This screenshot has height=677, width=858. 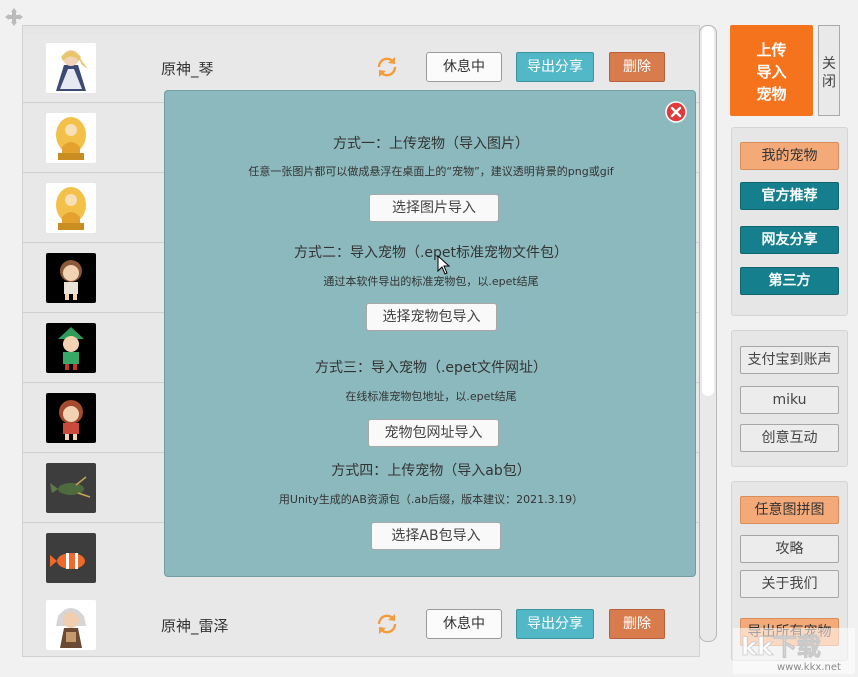 What do you see at coordinates (809, 667) in the screenshot?
I see `svg-text: www.kkx.net` at bounding box center [809, 667].